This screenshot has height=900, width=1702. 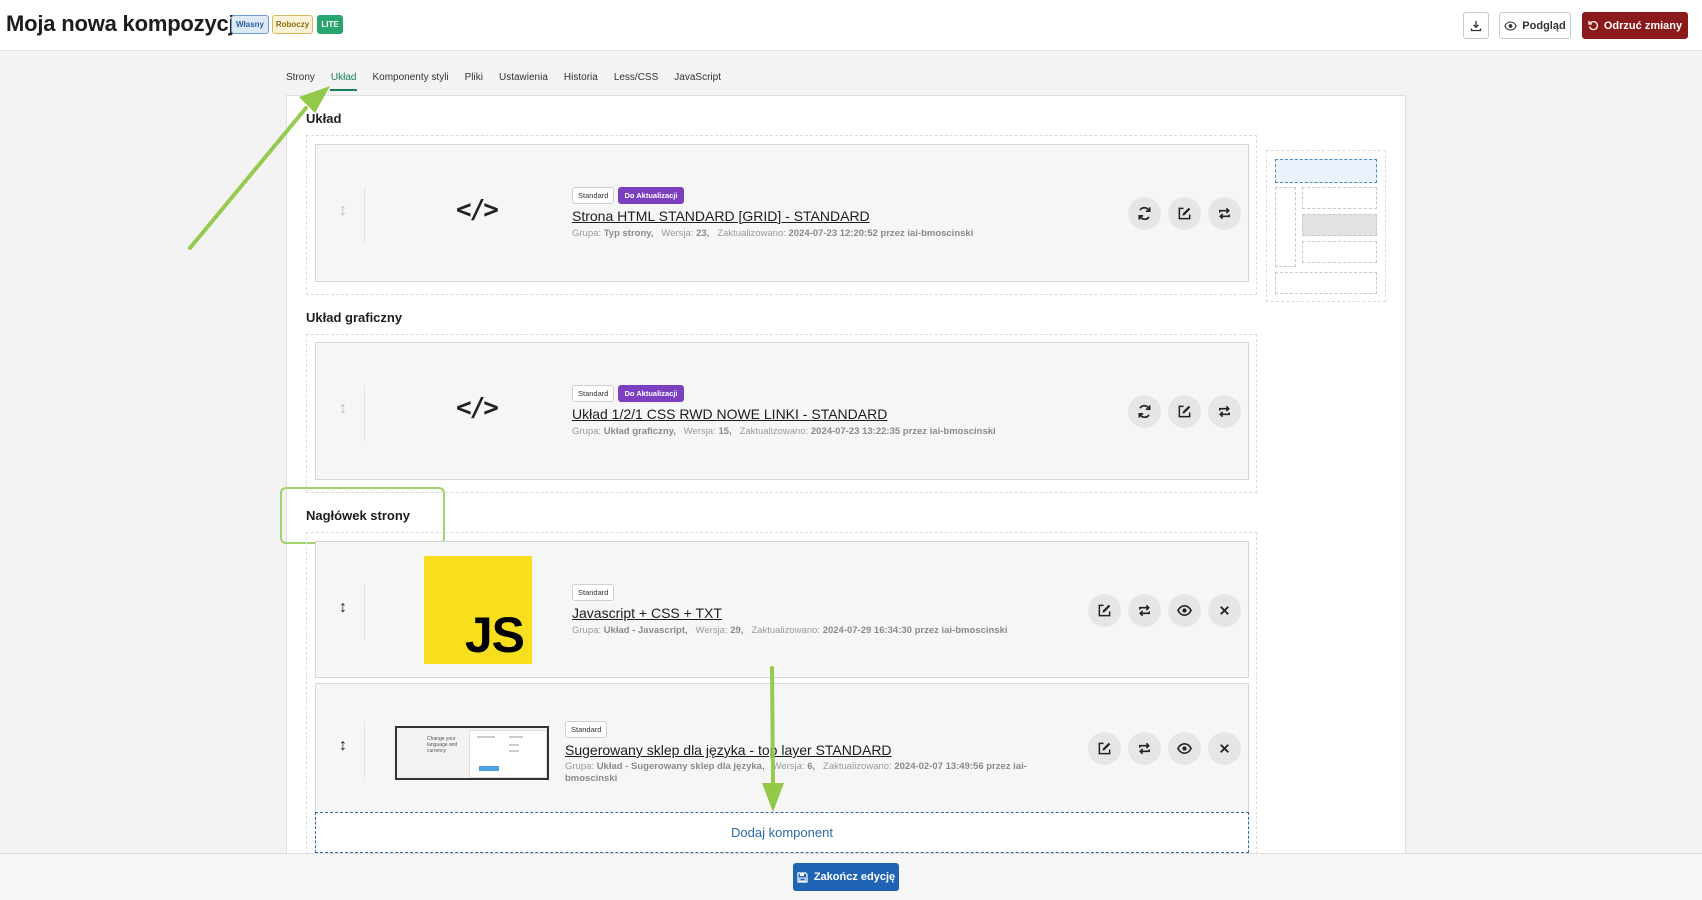 I want to click on screenshot-thumbnail: Change your language and currency, so click(x=472, y=753).